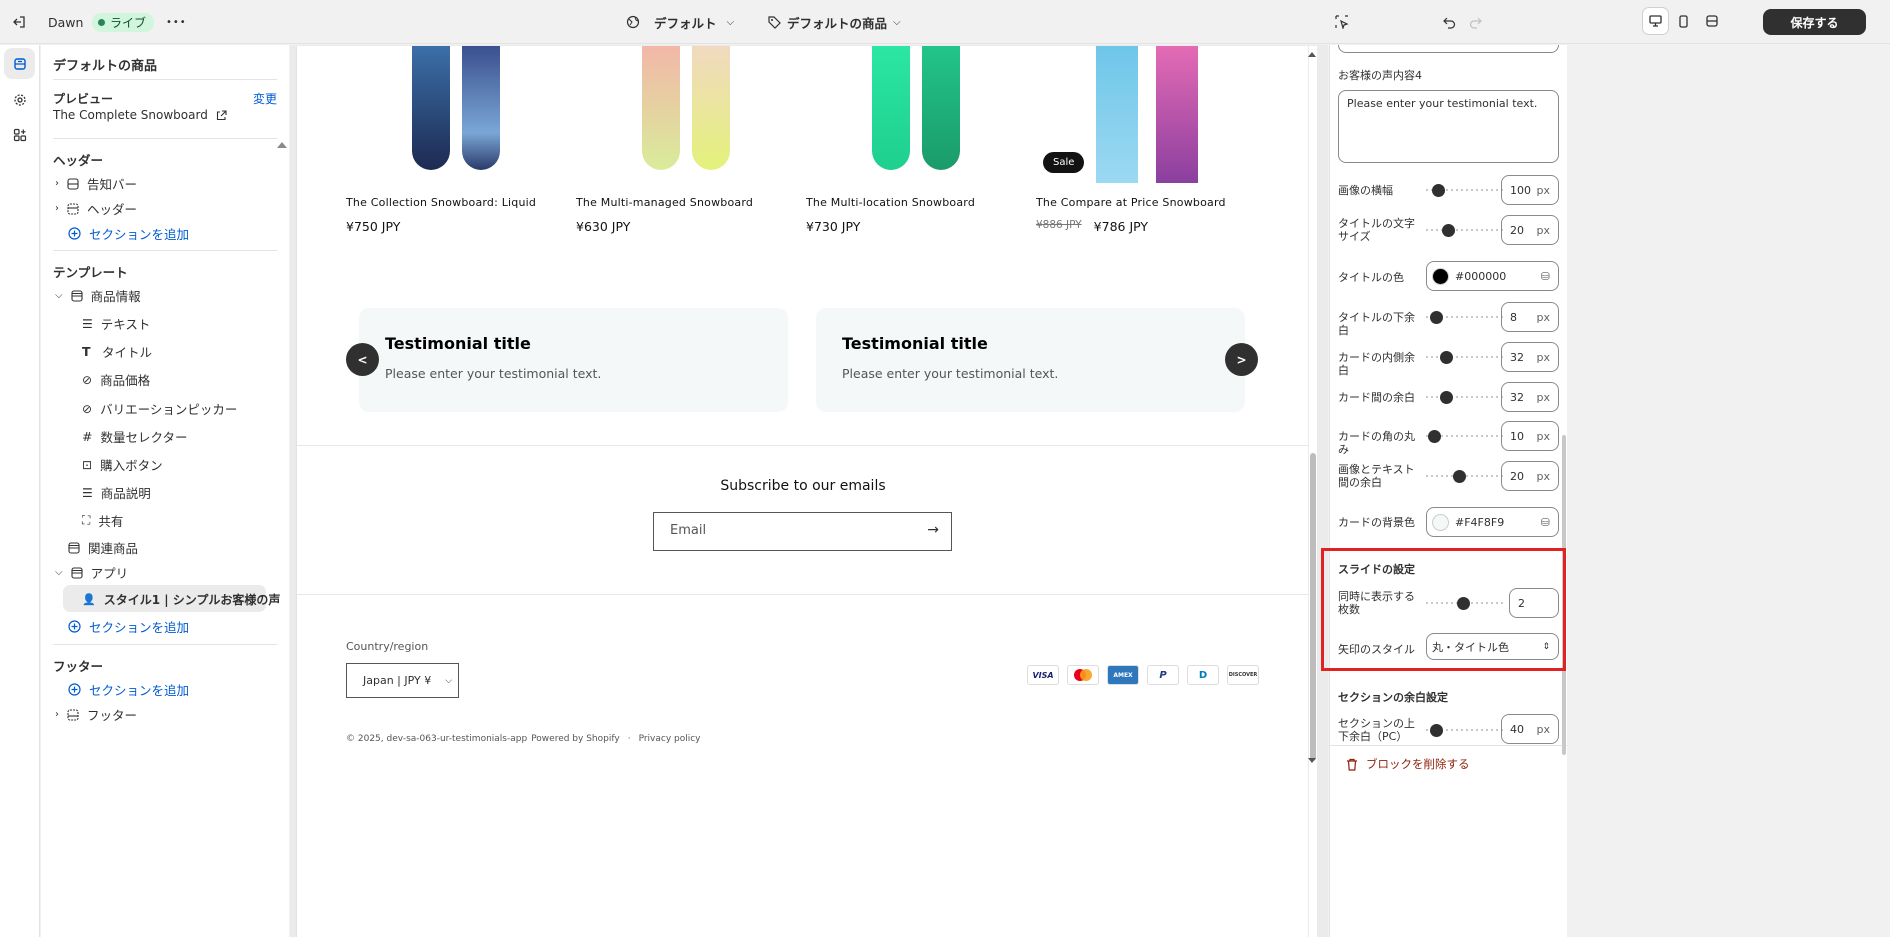 This screenshot has height=937, width=1890. What do you see at coordinates (1711, 21) in the screenshot?
I see `fullscreen-view-button` at bounding box center [1711, 21].